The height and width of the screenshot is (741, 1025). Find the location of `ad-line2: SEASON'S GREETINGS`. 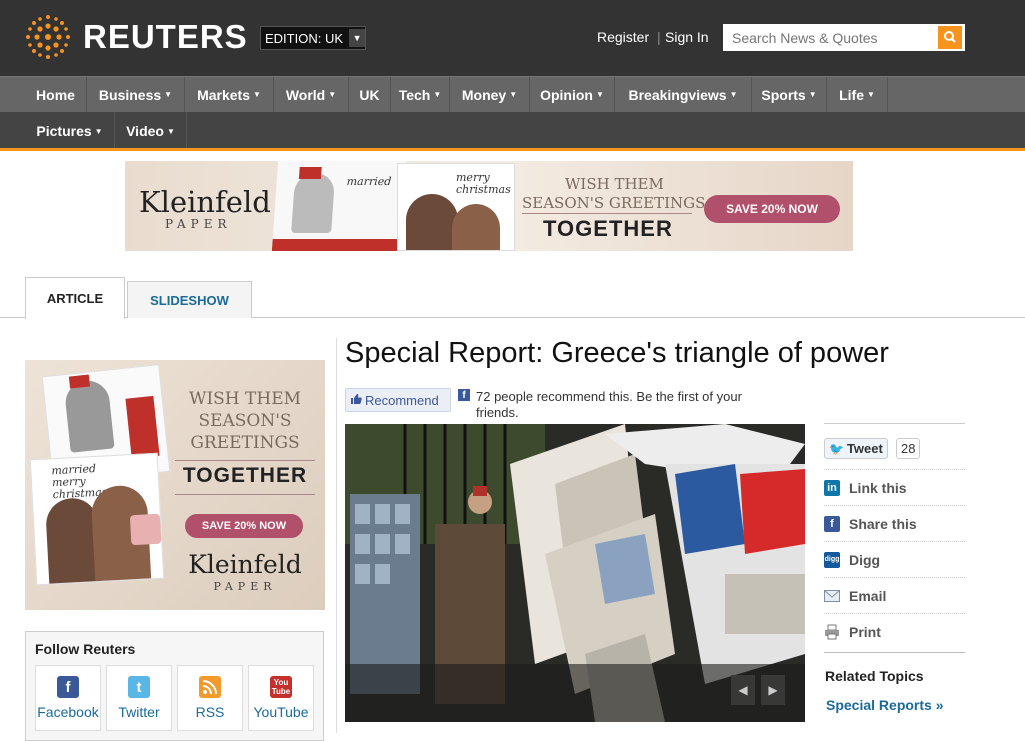

ad-line2: SEASON'S GREETINGS is located at coordinates (614, 203).